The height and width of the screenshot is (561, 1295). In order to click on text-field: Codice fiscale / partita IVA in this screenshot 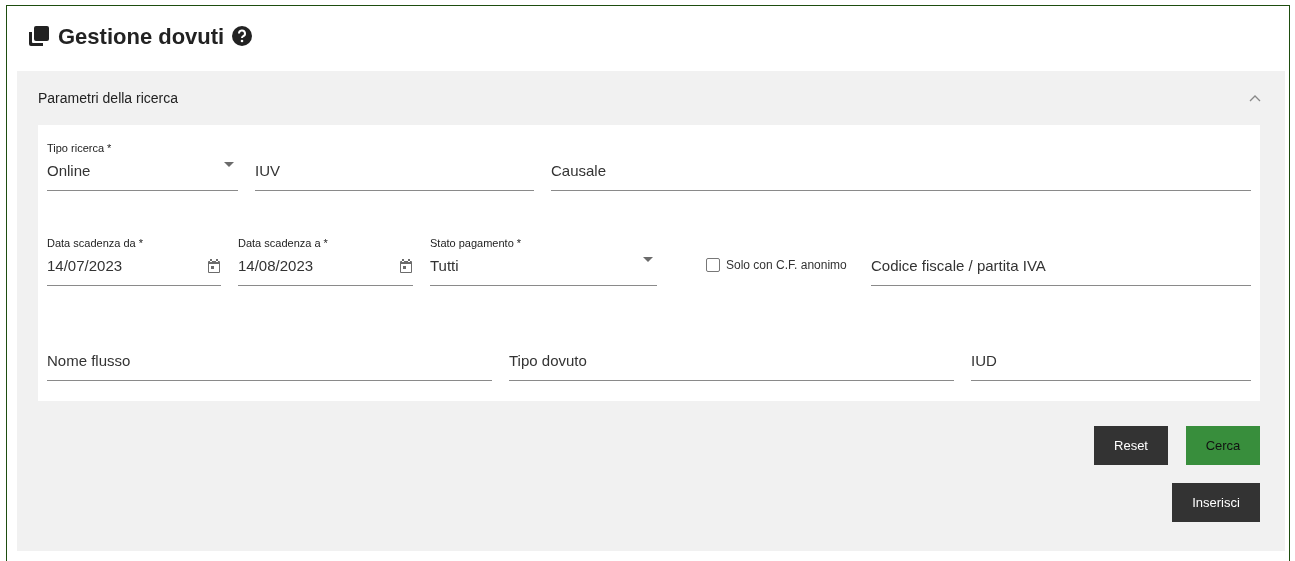, I will do `click(1061, 270)`.